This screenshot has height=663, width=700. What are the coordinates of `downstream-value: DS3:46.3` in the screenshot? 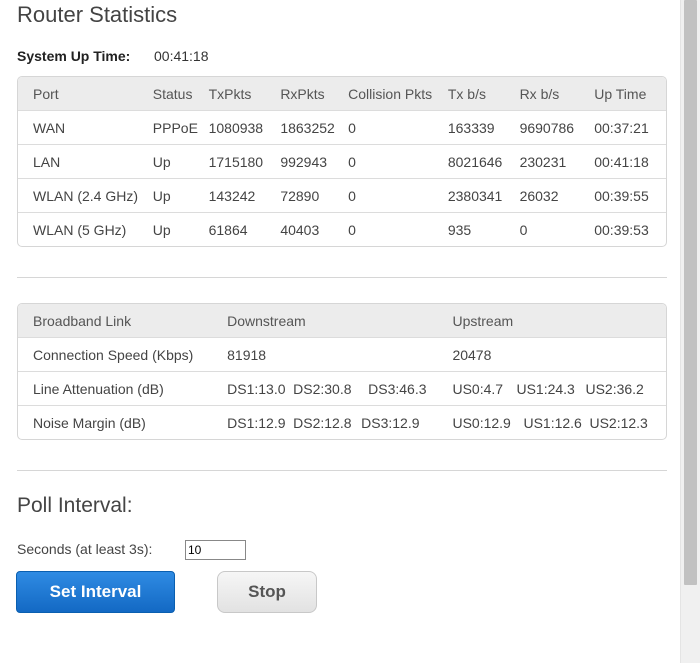 It's located at (397, 388).